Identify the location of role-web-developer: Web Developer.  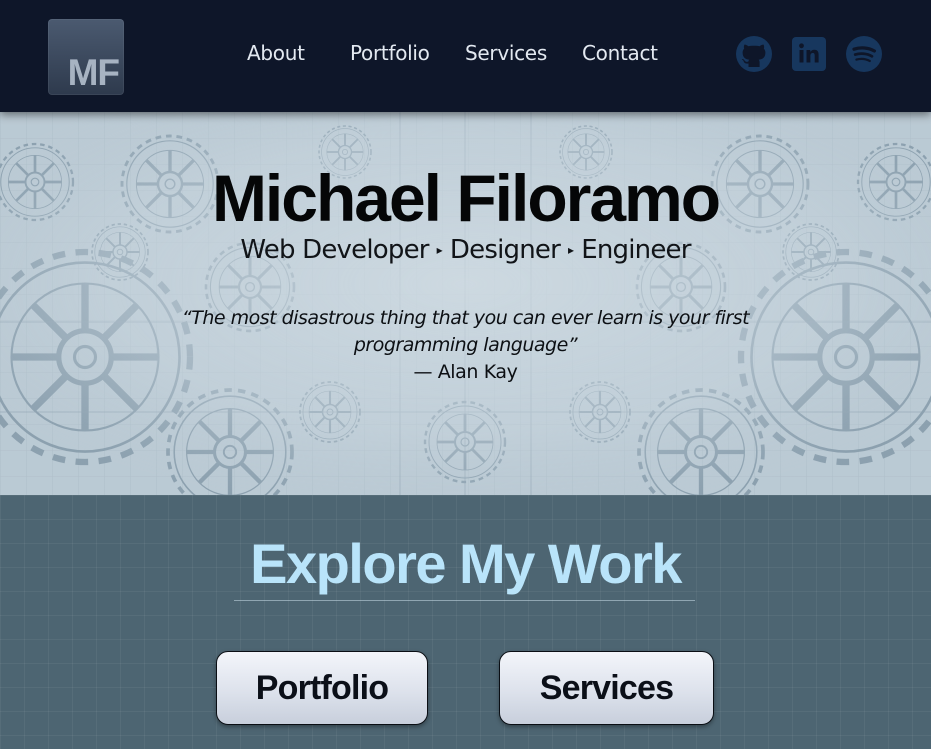
(334, 250).